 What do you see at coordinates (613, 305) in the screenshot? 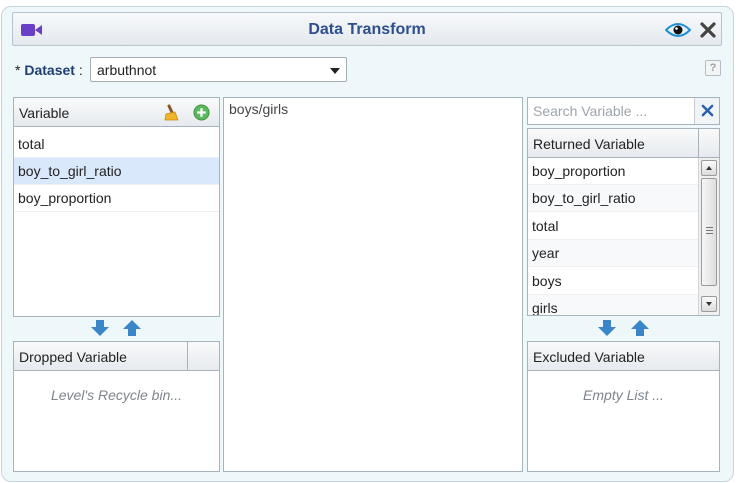
I see `returned-item-girls: girls` at bounding box center [613, 305].